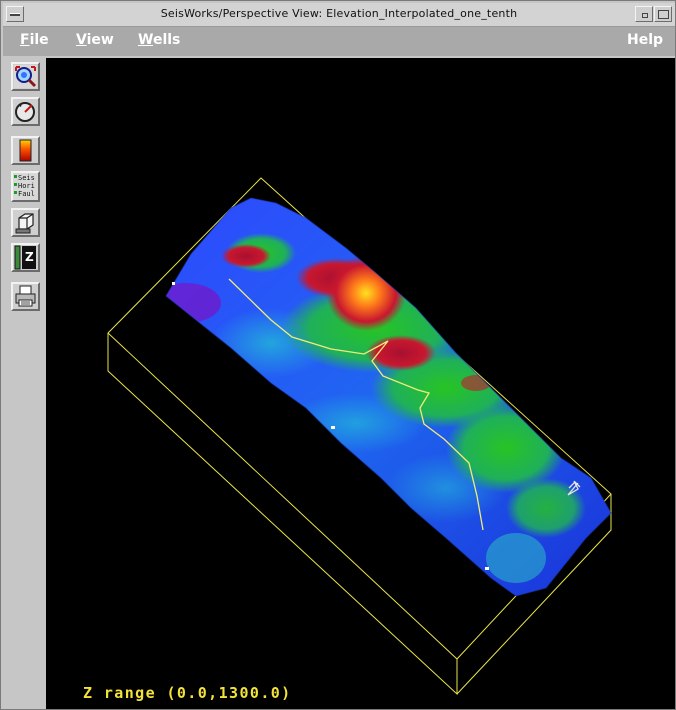  I want to click on cube-view-button, so click(25, 222).